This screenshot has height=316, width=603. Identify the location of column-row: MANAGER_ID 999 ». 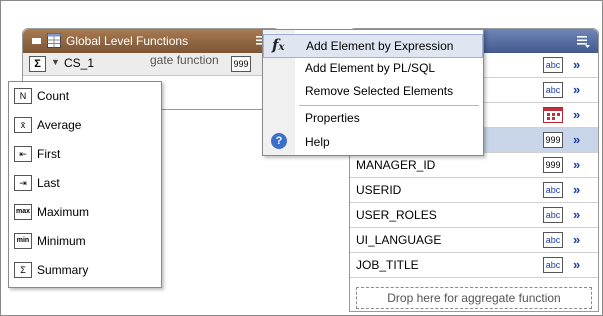
(474, 165).